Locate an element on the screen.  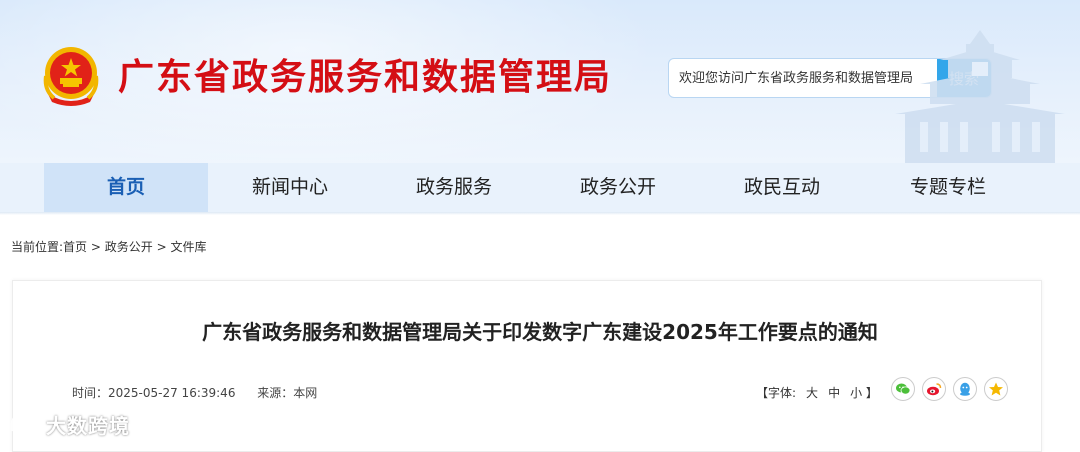
nav-item-disclosure: 政务公开 is located at coordinates (618, 187).